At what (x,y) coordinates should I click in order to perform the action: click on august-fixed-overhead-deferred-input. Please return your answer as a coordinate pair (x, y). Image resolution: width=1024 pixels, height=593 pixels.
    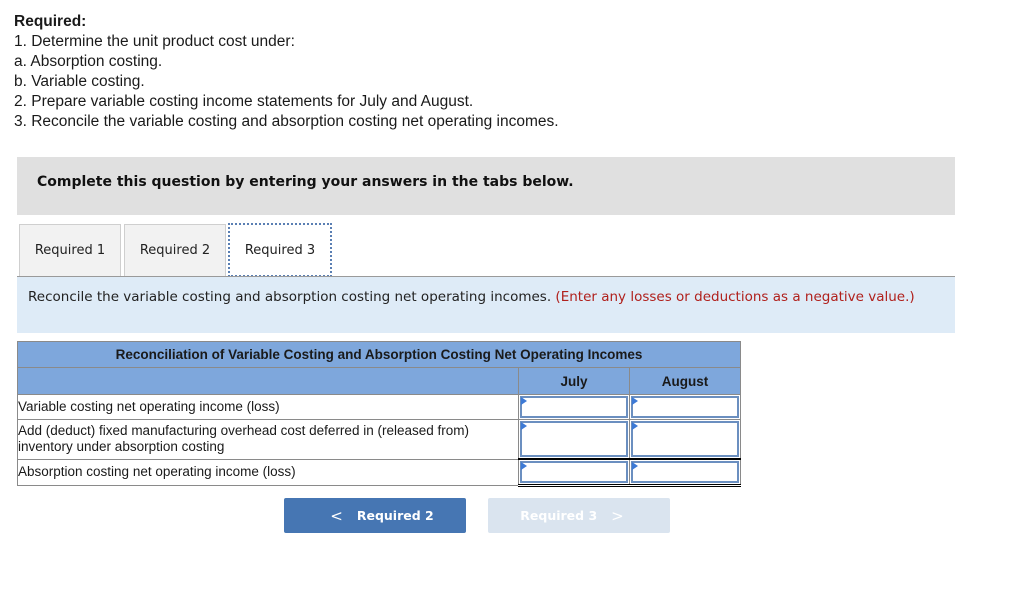
    Looking at the image, I should click on (685, 439).